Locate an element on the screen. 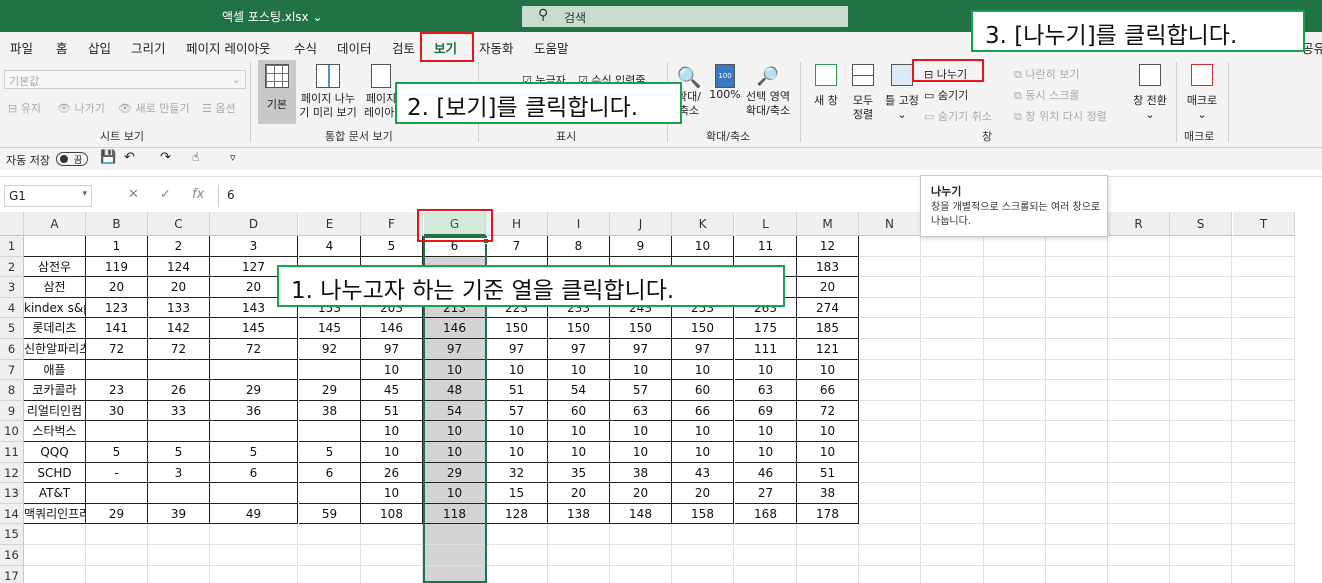  row-header: 3 is located at coordinates (12, 287).